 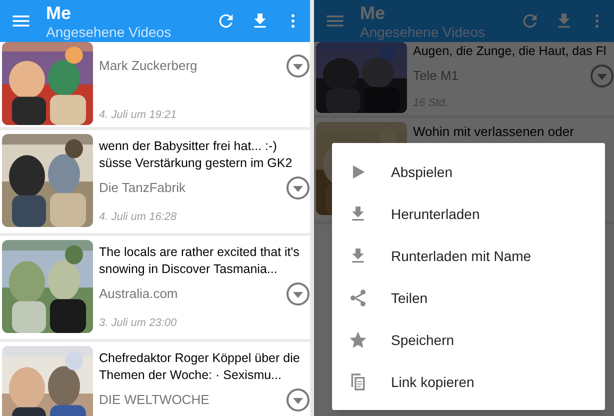 What do you see at coordinates (148, 66) in the screenshot?
I see `channel-name: Mark Zuckerberg` at bounding box center [148, 66].